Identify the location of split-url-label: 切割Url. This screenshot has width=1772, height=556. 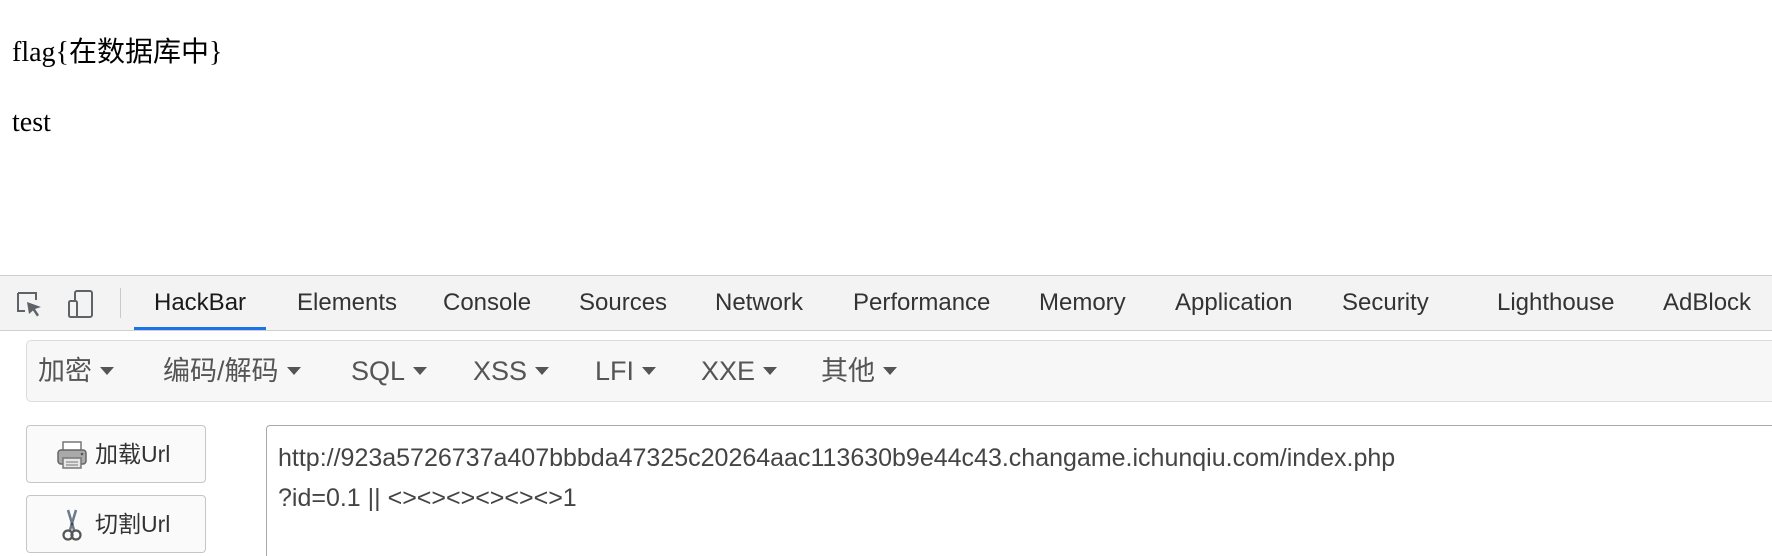
(133, 524).